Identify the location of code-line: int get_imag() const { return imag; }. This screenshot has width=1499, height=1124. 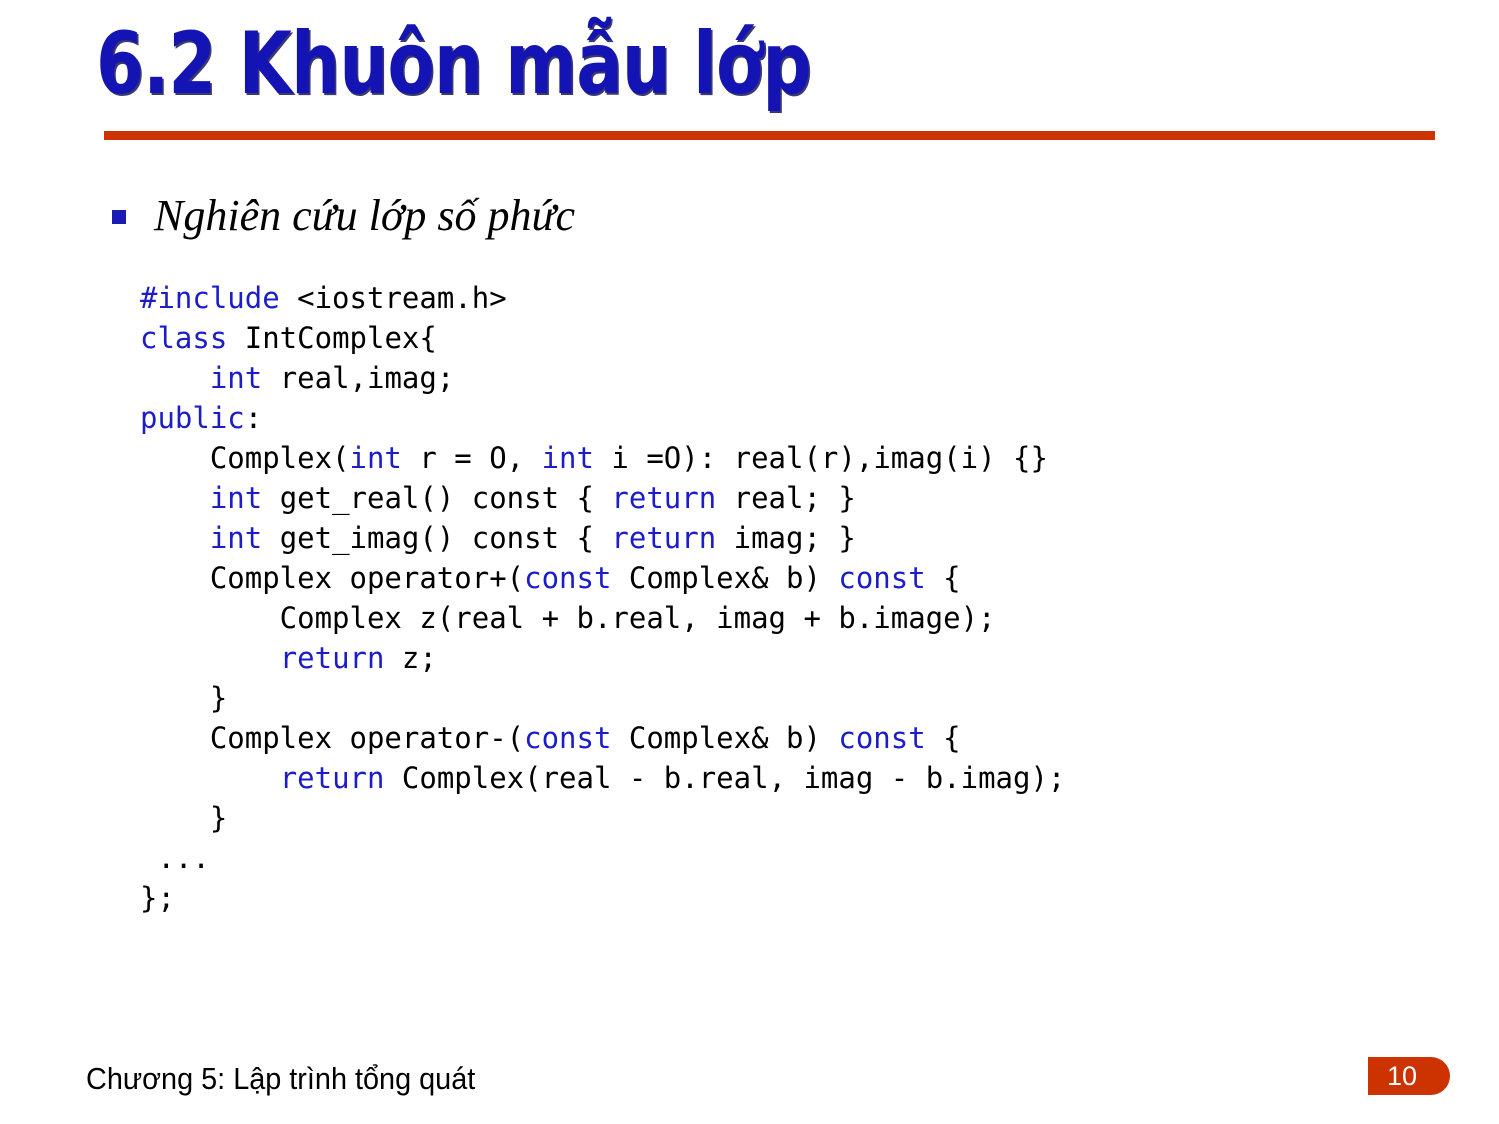
(785, 538).